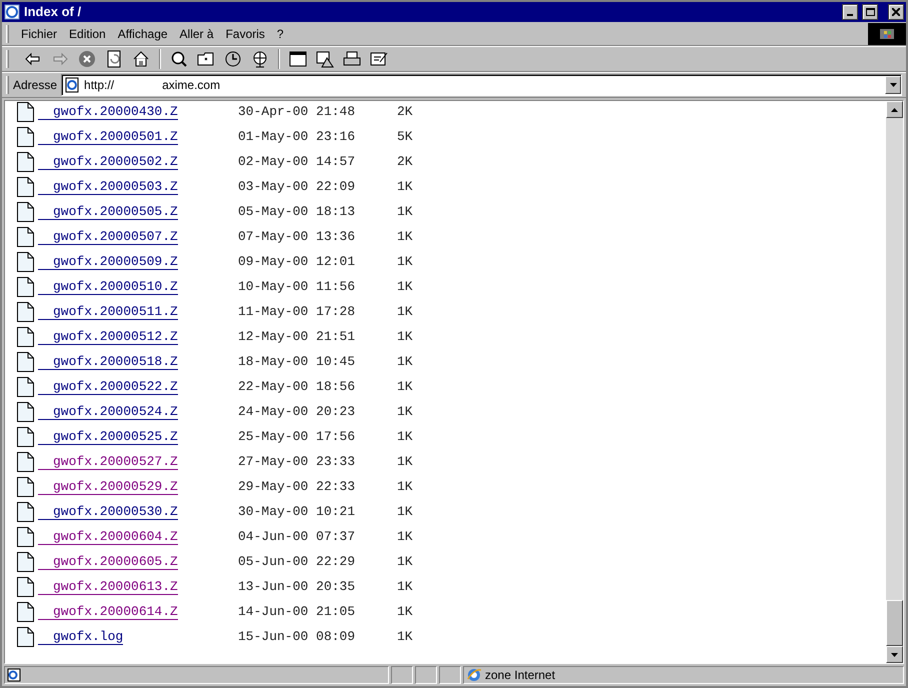 This screenshot has height=688, width=908. What do you see at coordinates (108, 437) in the screenshot?
I see `file-link: gwofx.20000525.Z` at bounding box center [108, 437].